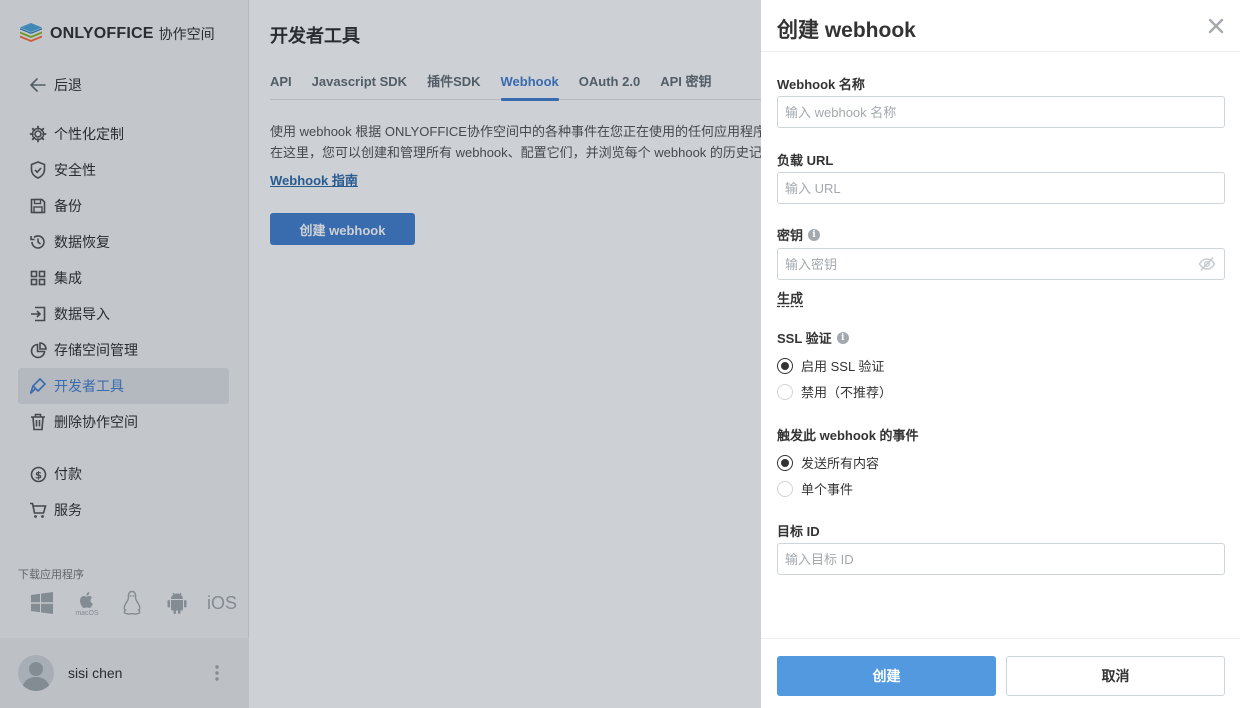  I want to click on webhook-name-input, so click(1001, 112).